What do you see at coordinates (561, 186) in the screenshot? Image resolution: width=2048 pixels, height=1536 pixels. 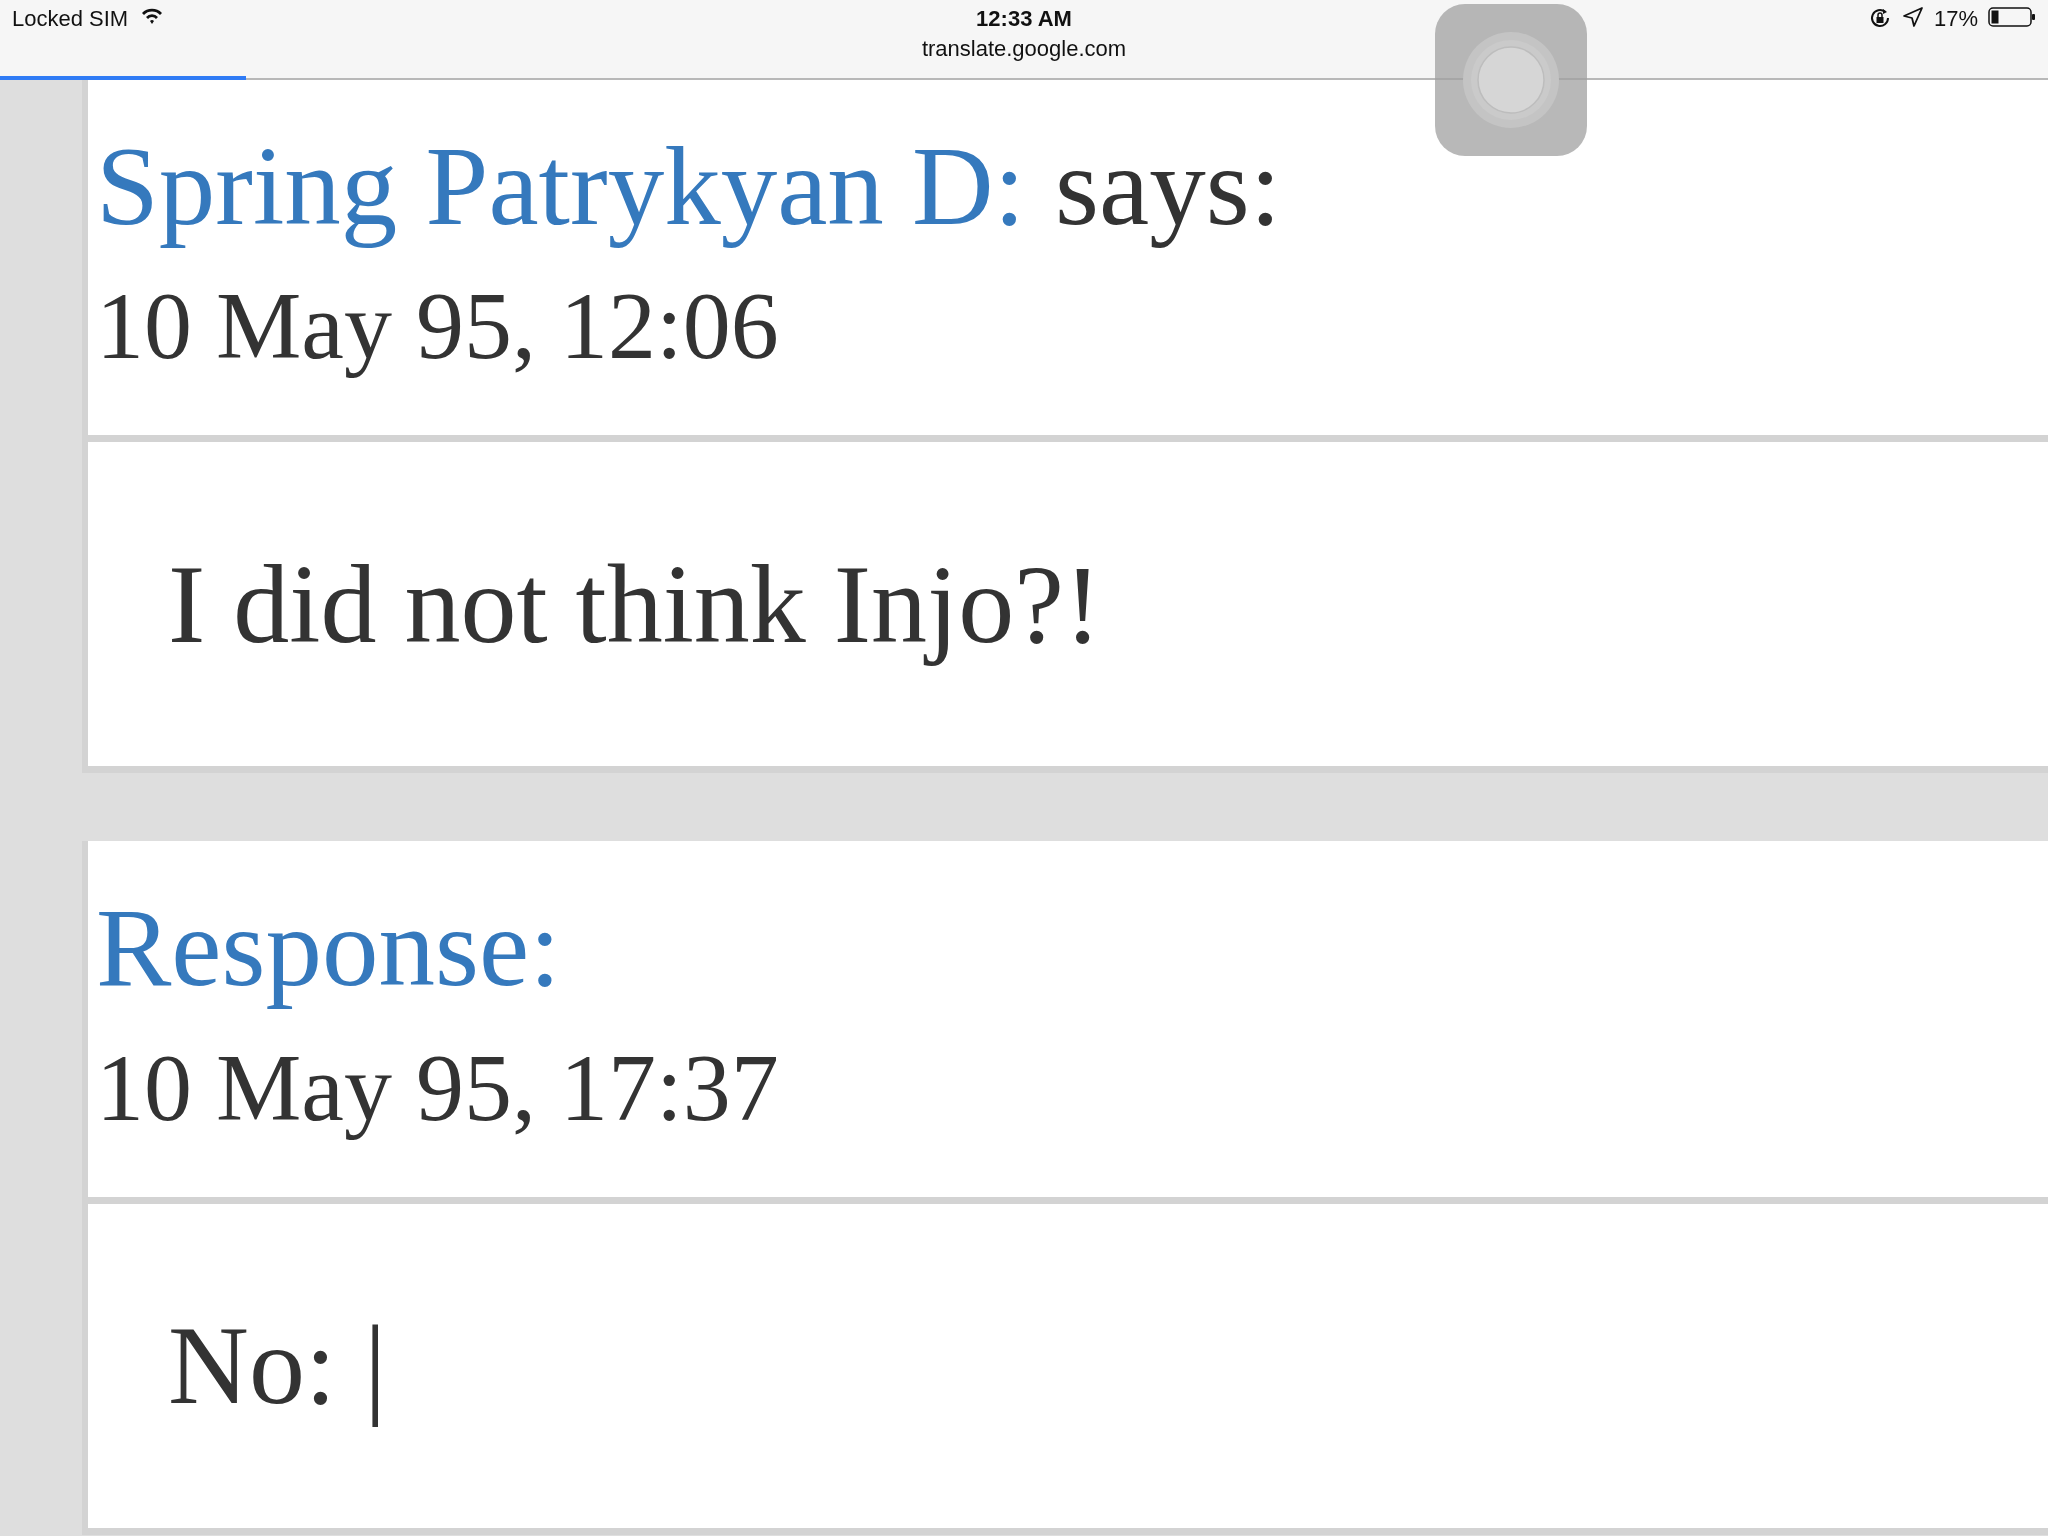 I see `author-name: Spring Patrykyan D:` at bounding box center [561, 186].